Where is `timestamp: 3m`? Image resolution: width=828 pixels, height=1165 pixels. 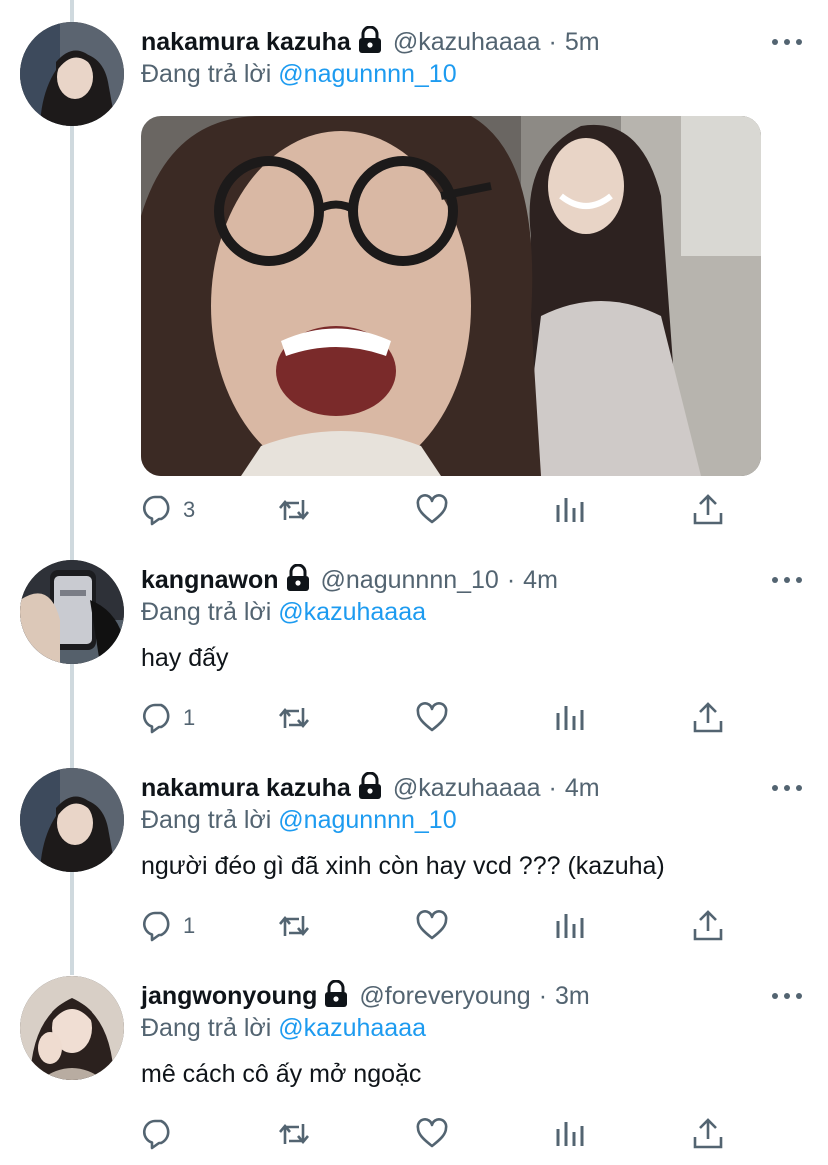 timestamp: 3m is located at coordinates (572, 996).